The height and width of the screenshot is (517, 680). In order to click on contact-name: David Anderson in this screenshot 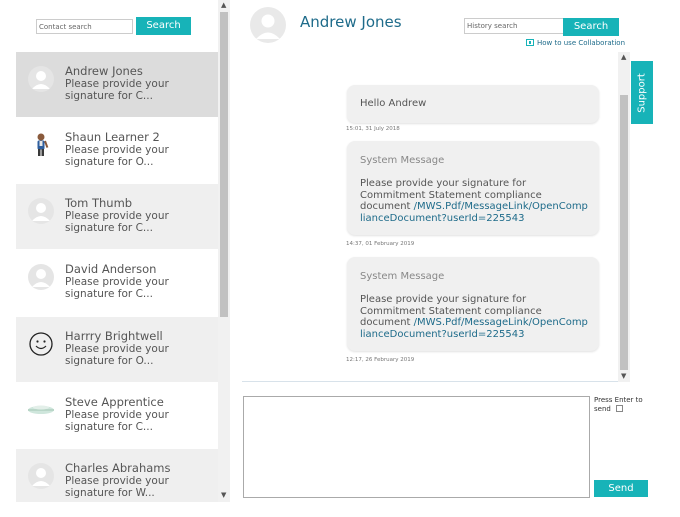, I will do `click(111, 269)`.